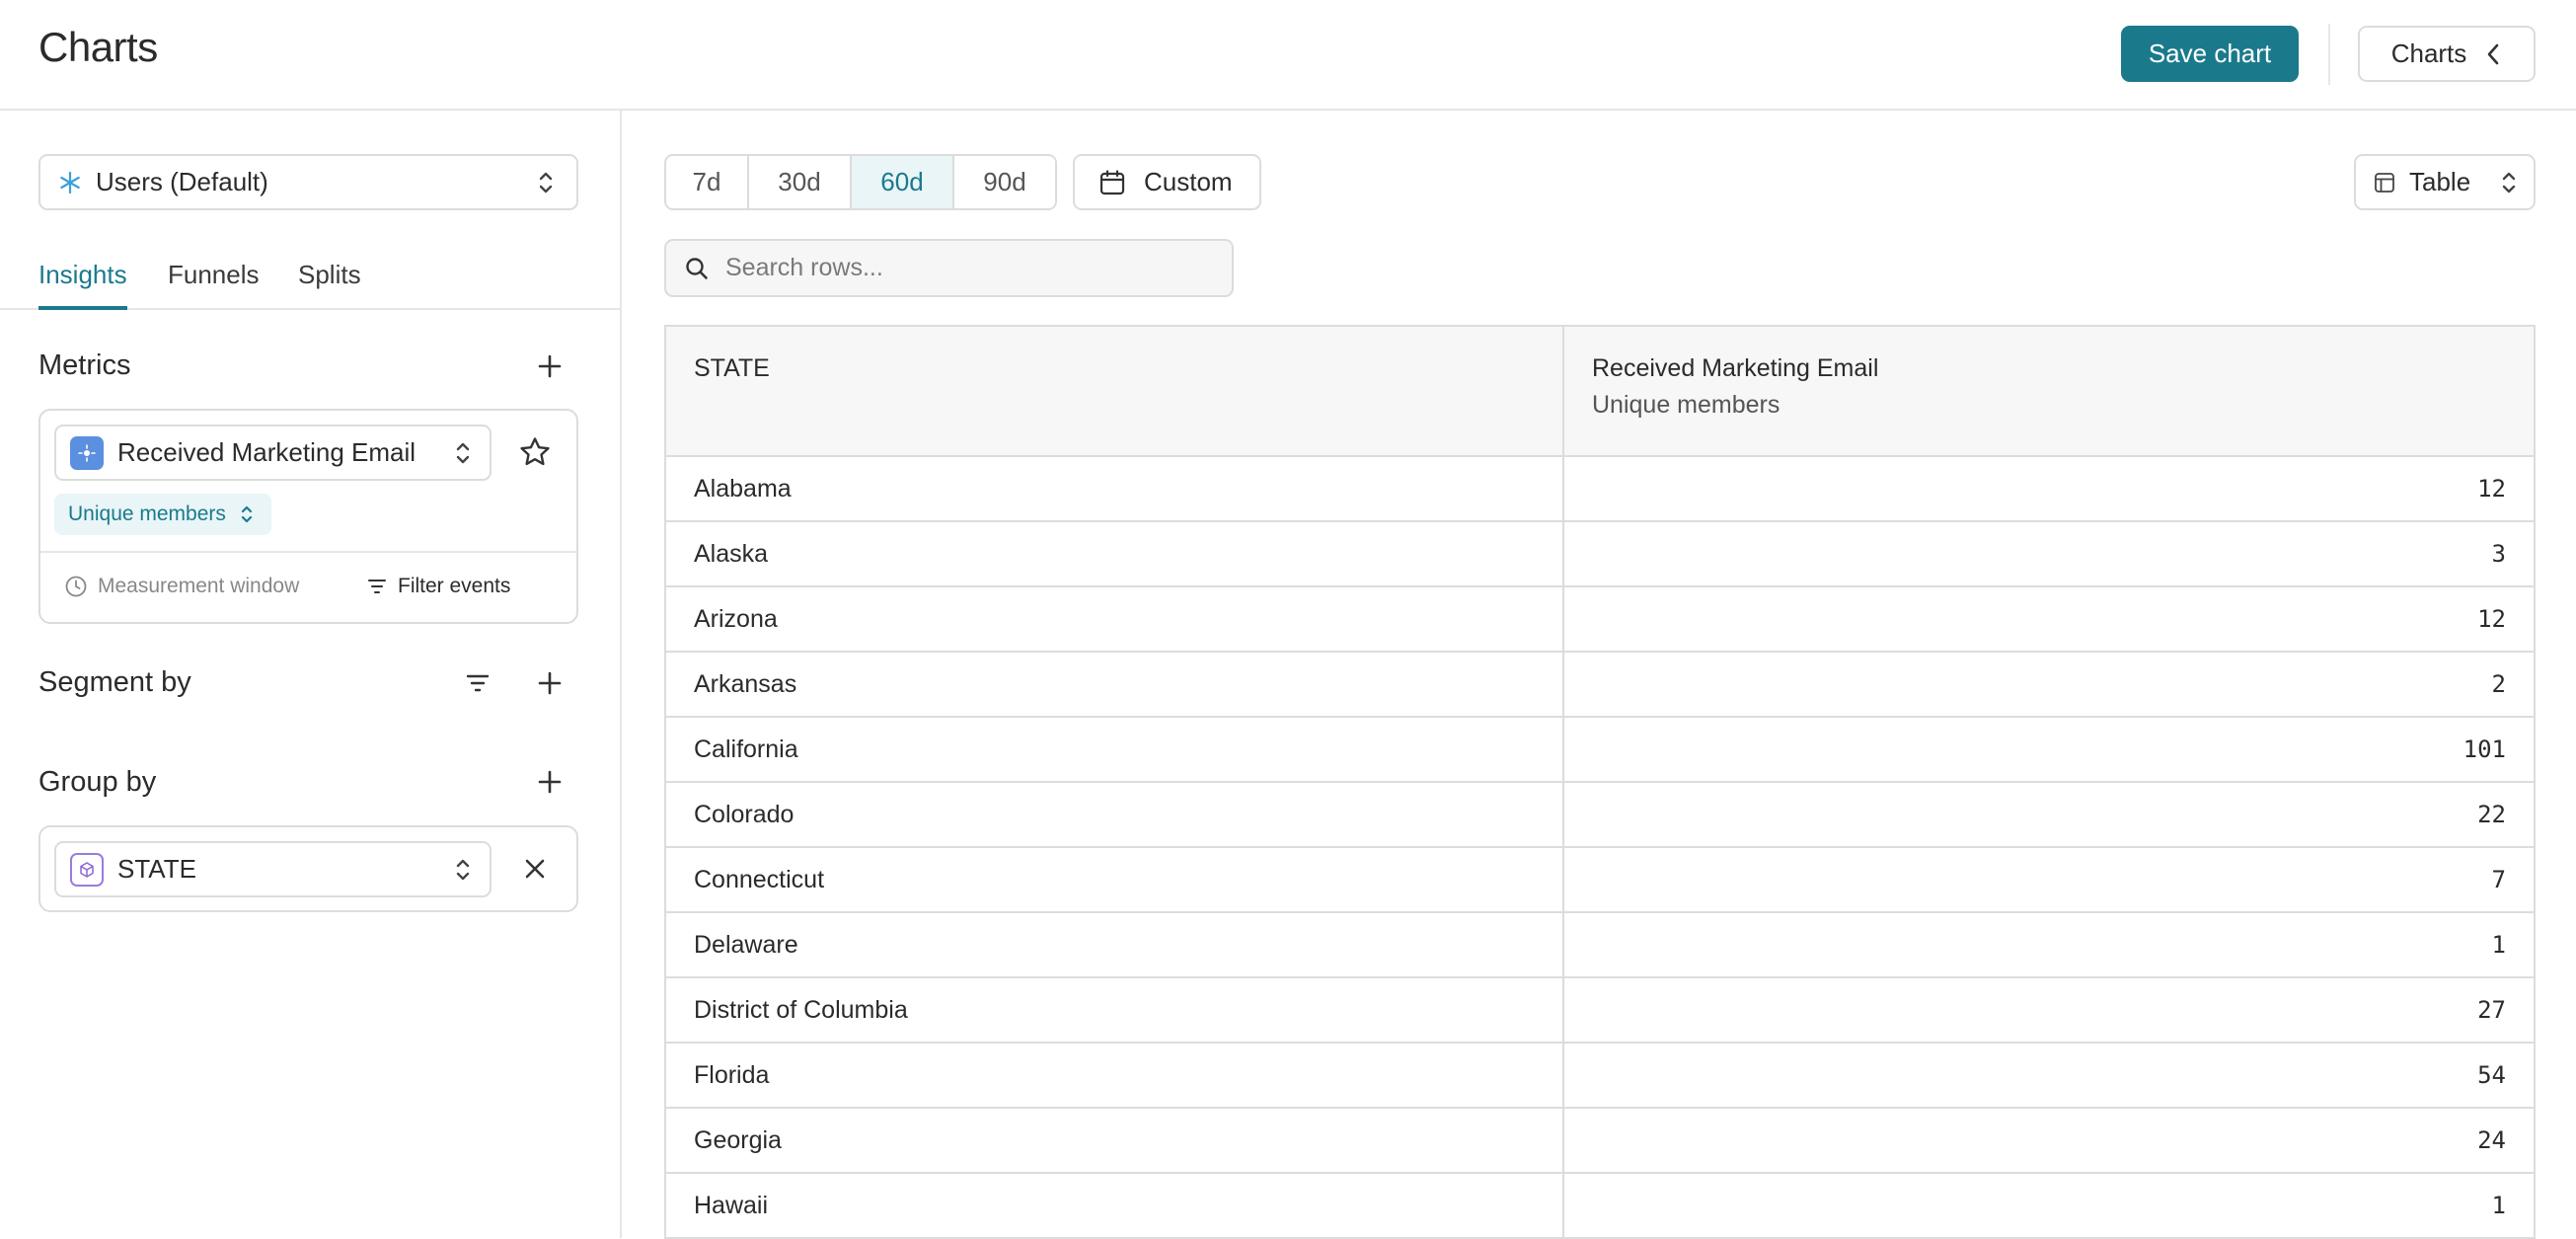  I want to click on add-segment-button, so click(550, 683).